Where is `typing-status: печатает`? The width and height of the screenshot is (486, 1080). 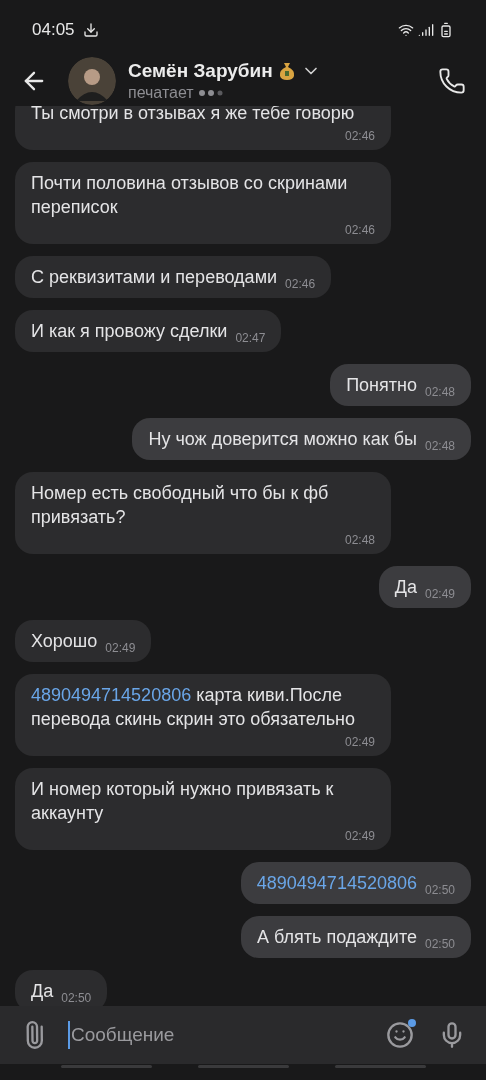
typing-status: печатает is located at coordinates (161, 93).